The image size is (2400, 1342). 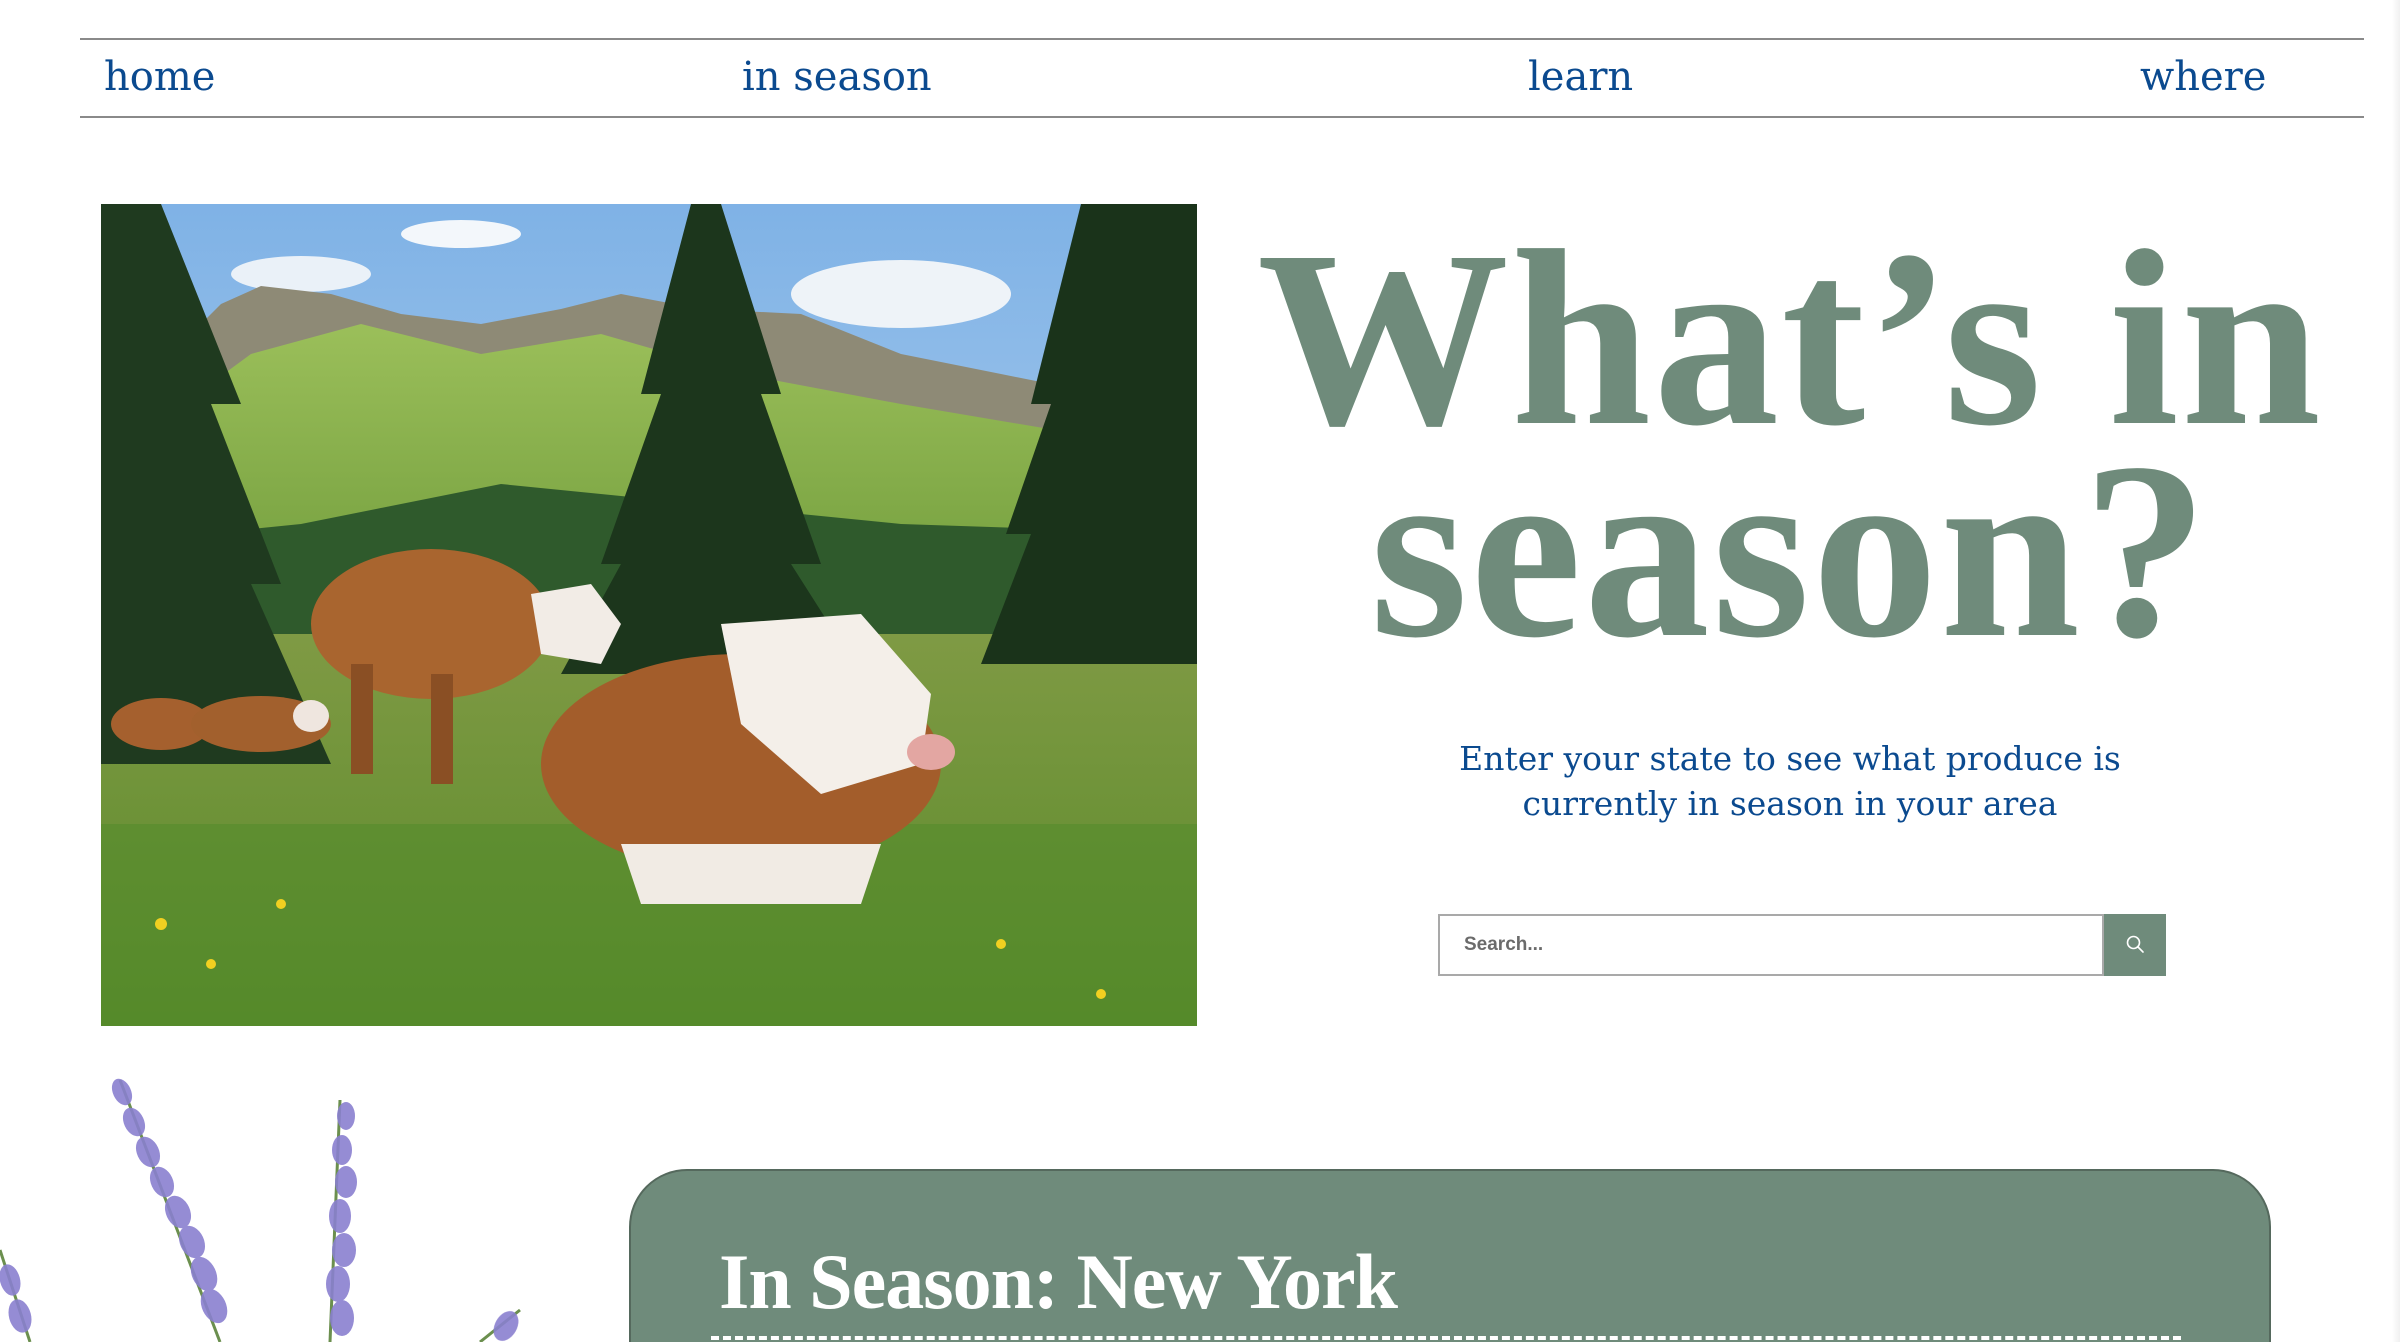 What do you see at coordinates (837, 77) in the screenshot?
I see `nav-link-in-season: in season` at bounding box center [837, 77].